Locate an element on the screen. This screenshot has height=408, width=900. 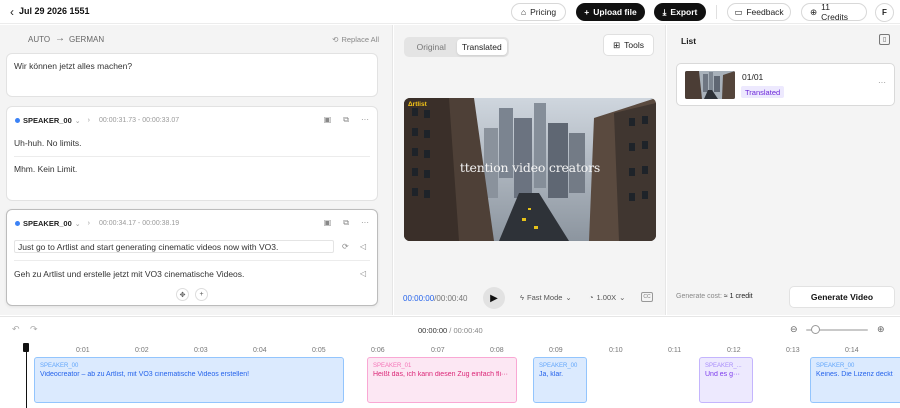
redo-icon: ↷ is located at coordinates (34, 329).